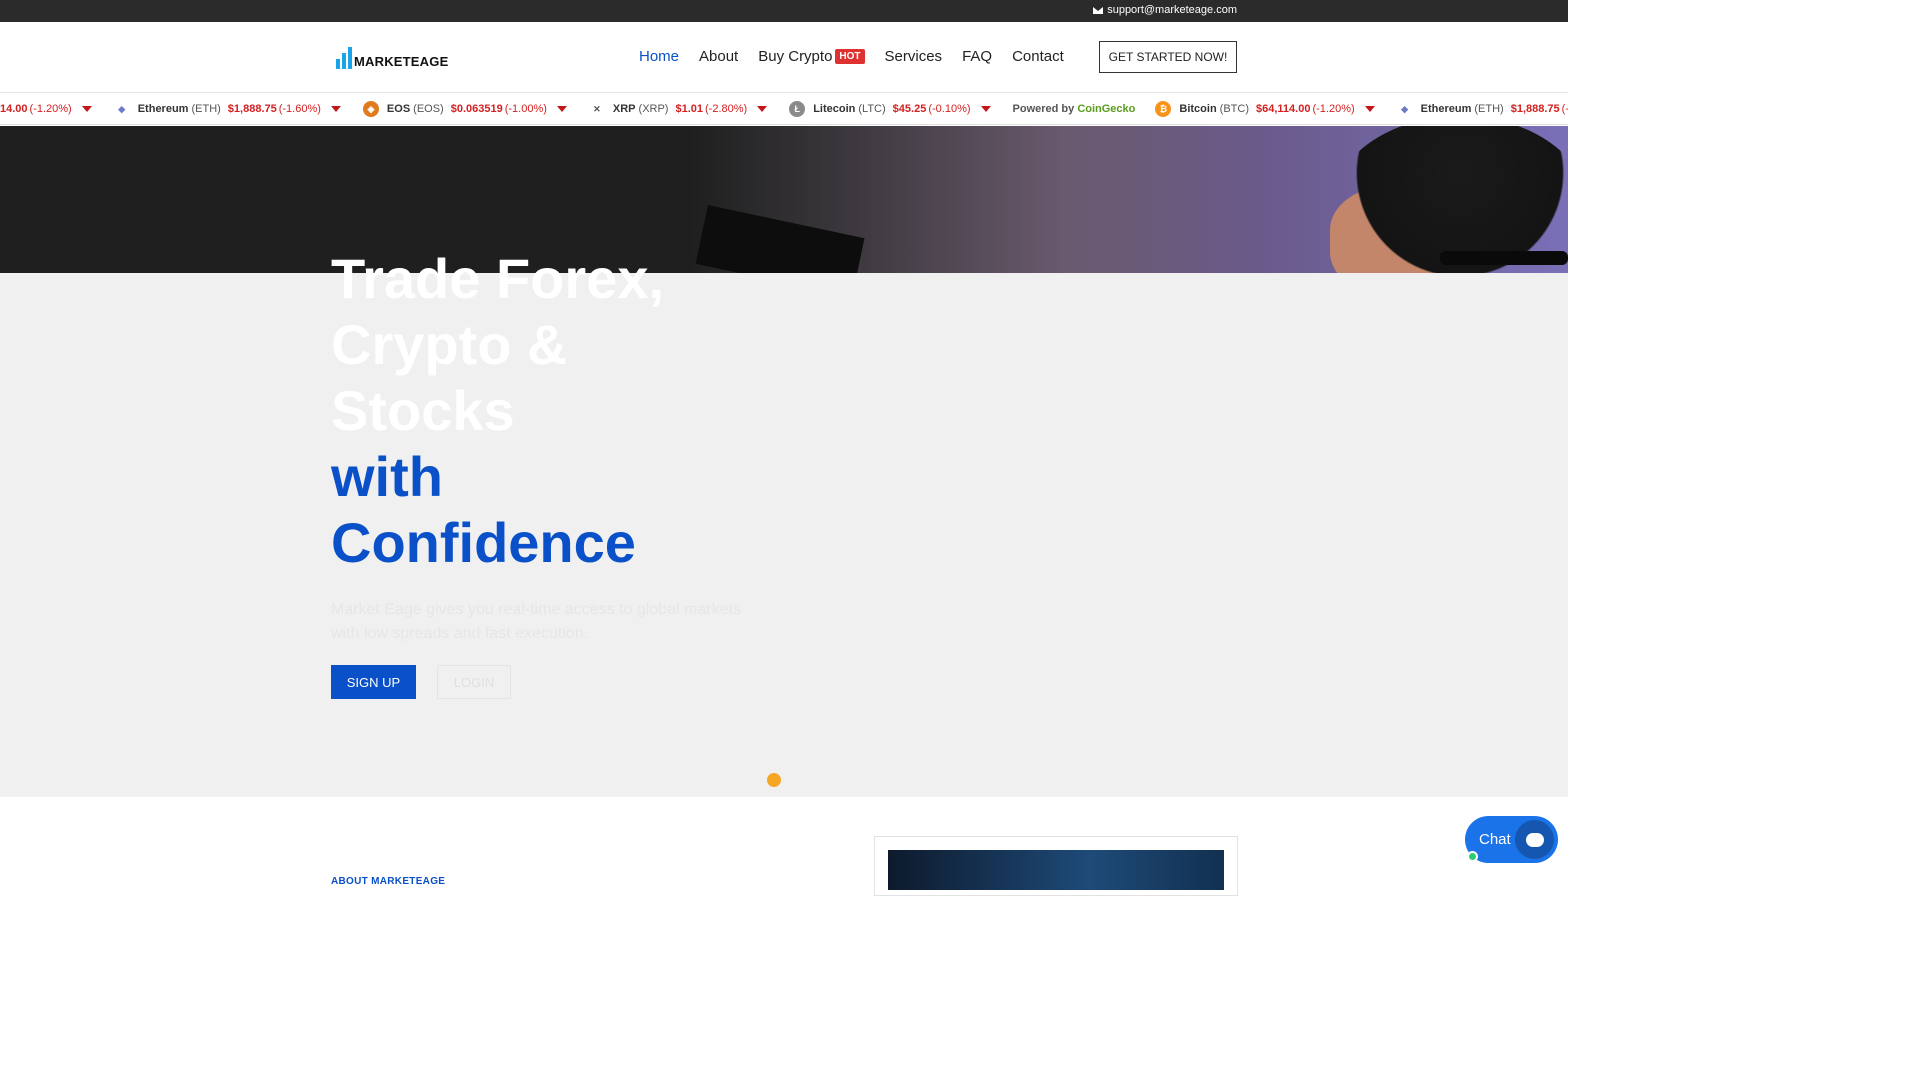  What do you see at coordinates (476, 109) in the screenshot?
I see `ticker-price: $0.063519` at bounding box center [476, 109].